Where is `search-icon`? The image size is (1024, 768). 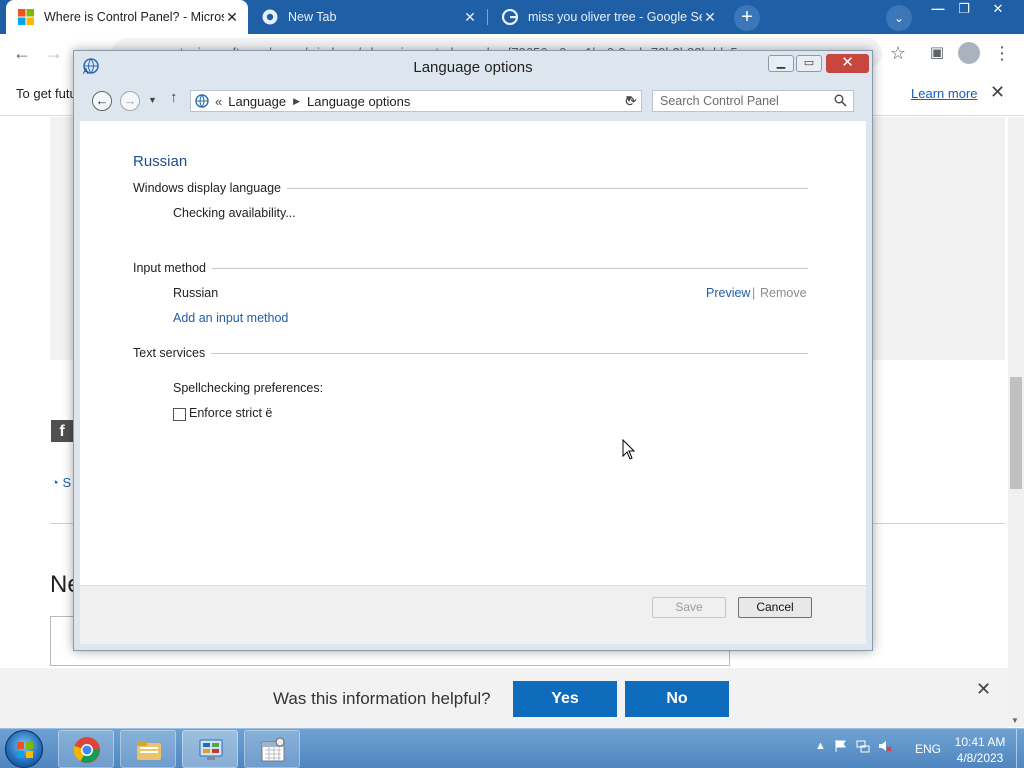
search-icon is located at coordinates (840, 100).